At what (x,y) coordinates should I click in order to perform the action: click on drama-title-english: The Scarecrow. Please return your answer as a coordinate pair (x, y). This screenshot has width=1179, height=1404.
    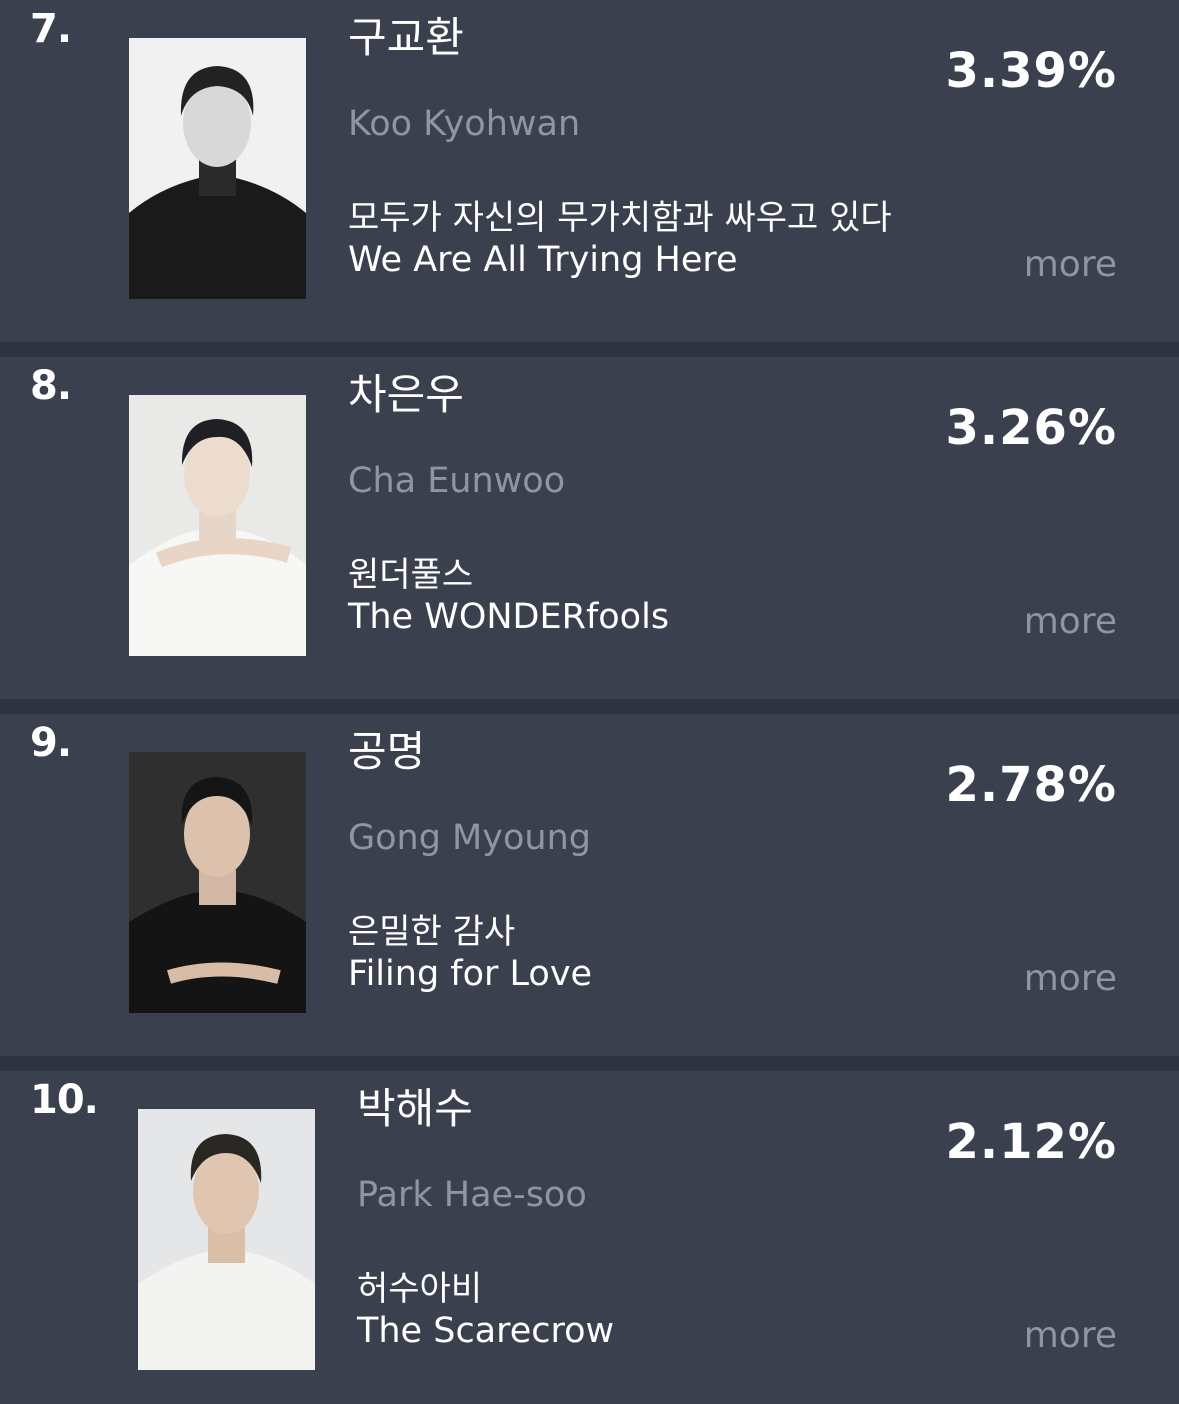
    Looking at the image, I should click on (486, 1331).